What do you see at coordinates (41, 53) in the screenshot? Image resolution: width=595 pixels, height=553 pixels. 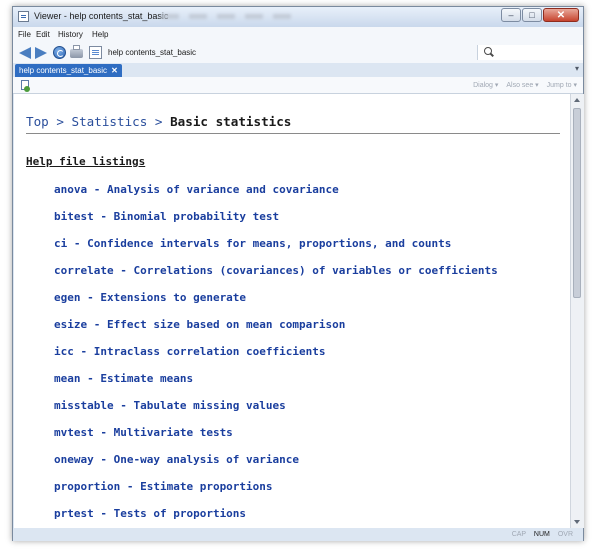 I see `forward-arrow-icon` at bounding box center [41, 53].